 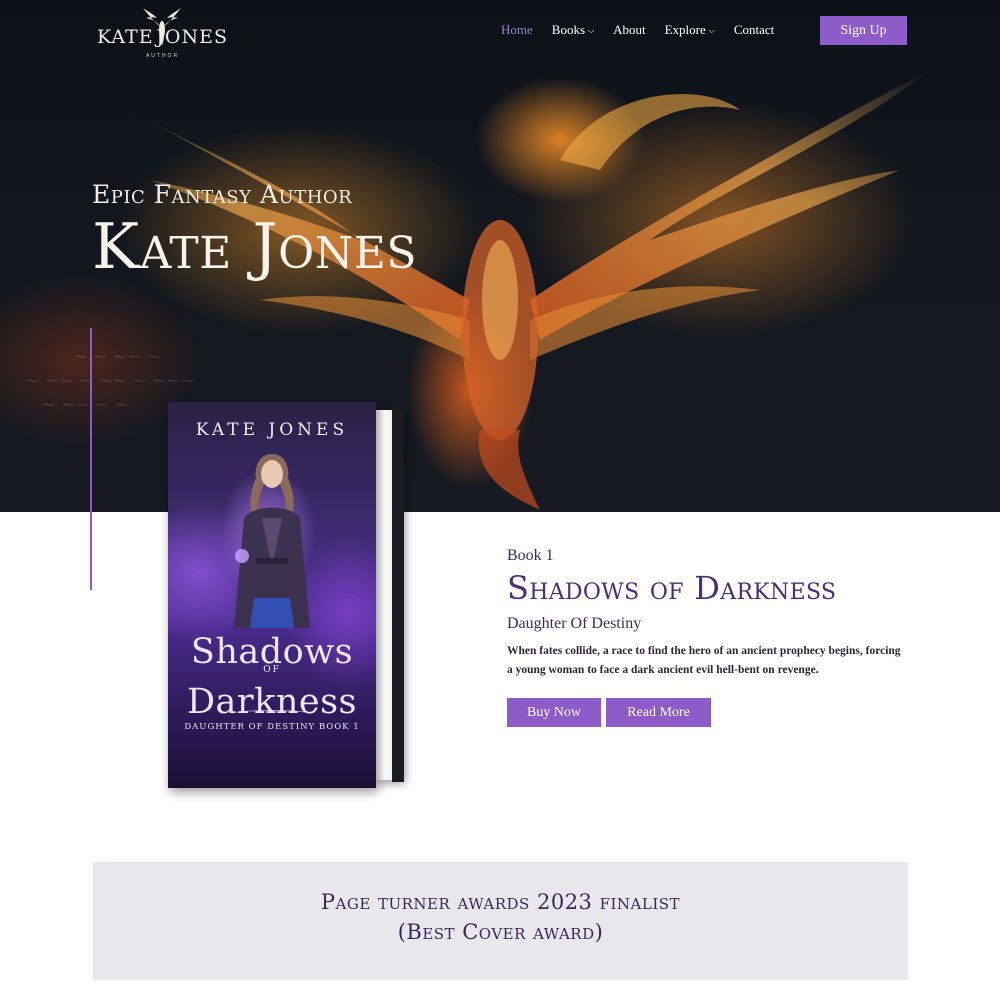 What do you see at coordinates (671, 588) in the screenshot?
I see `book-title: Shadows of Darkness` at bounding box center [671, 588].